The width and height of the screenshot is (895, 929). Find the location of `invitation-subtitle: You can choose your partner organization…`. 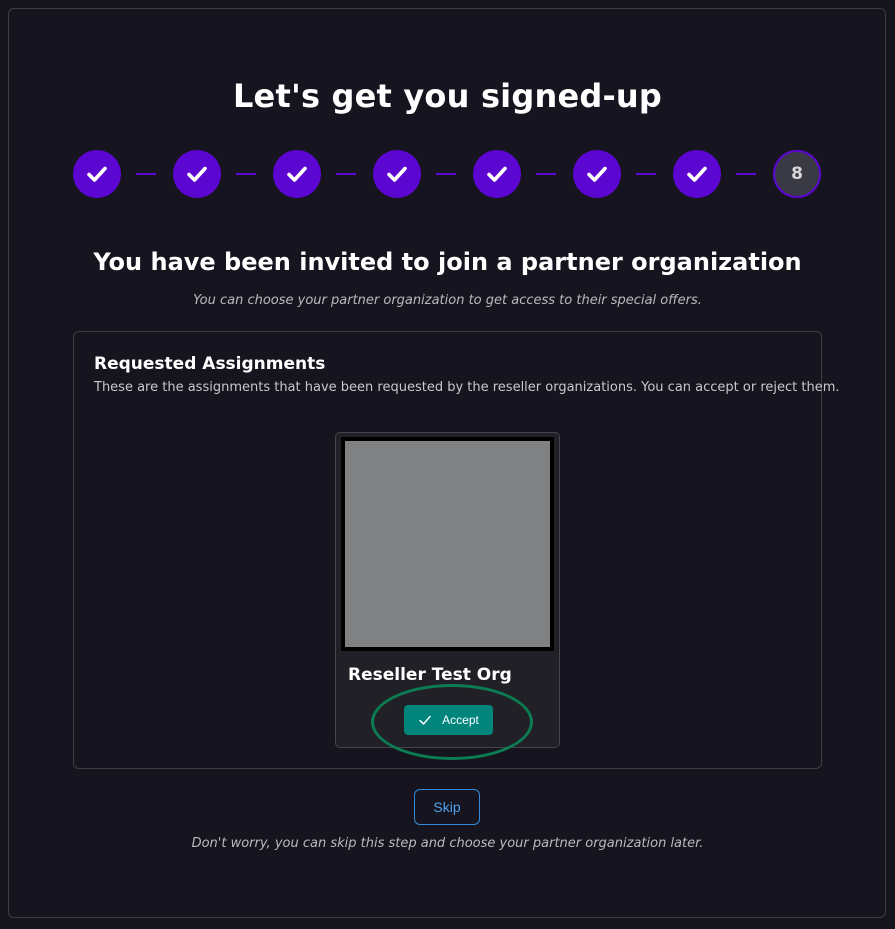

invitation-subtitle: You can choose your partner organization… is located at coordinates (447, 300).